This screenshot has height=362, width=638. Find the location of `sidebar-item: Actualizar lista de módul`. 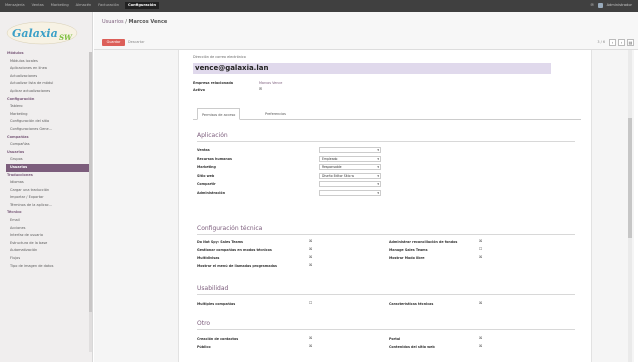

sidebar-item: Actualizar lista de módul is located at coordinates (48, 84).